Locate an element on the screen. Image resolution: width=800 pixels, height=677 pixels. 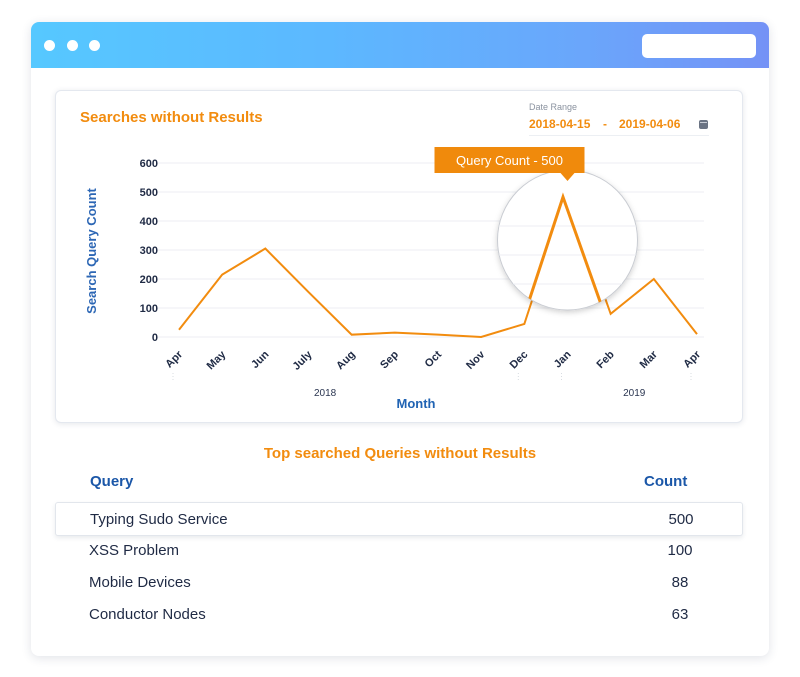
y-axis-label: Search Query Count is located at coordinates (91, 250).